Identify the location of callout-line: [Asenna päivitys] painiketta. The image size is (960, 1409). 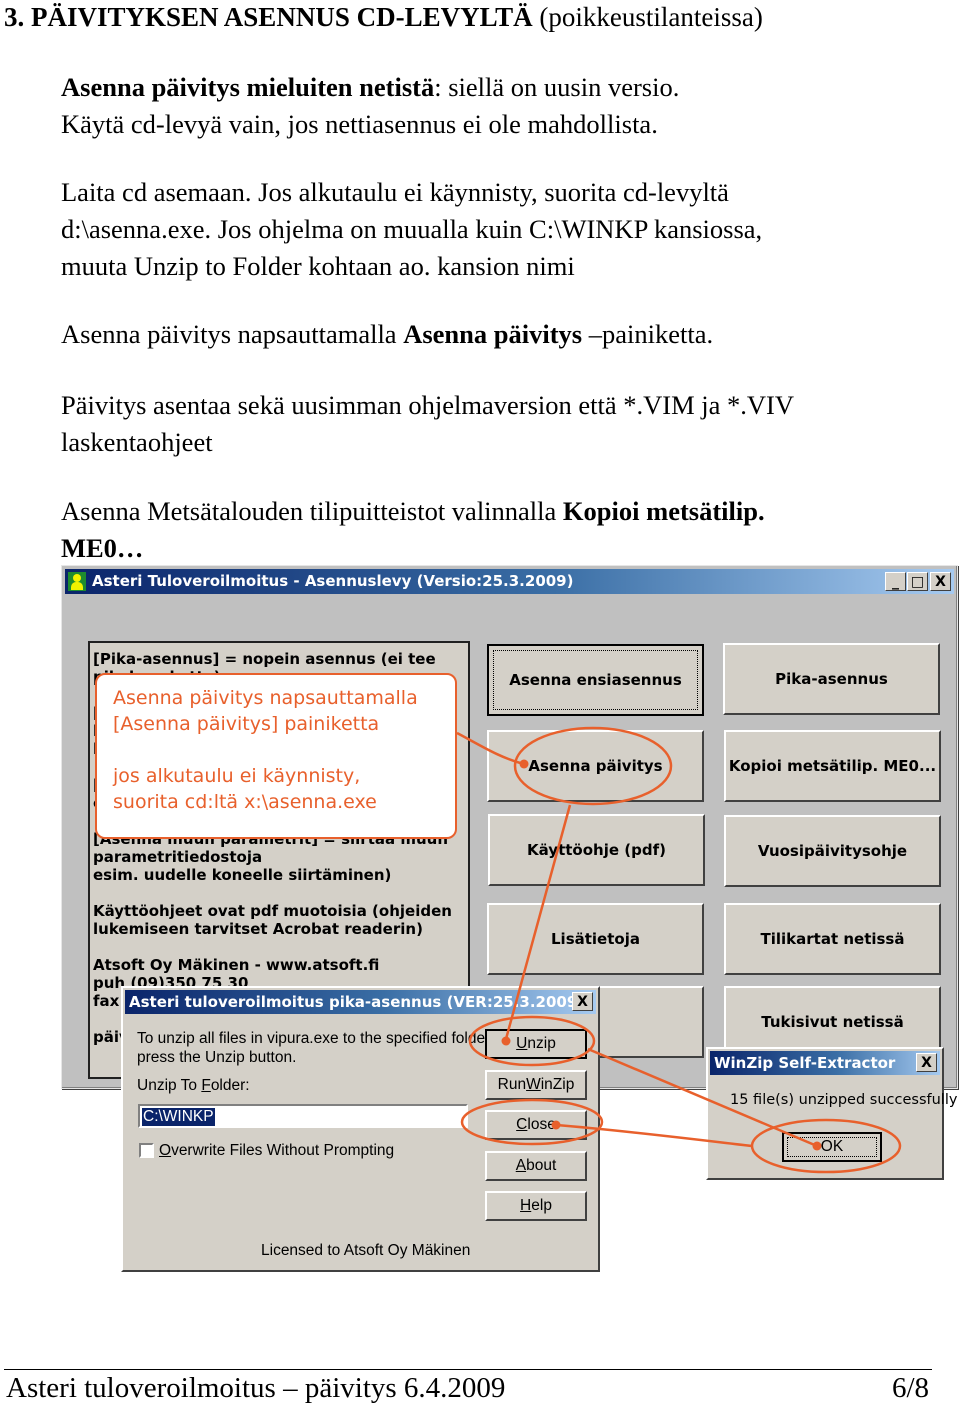
(246, 724).